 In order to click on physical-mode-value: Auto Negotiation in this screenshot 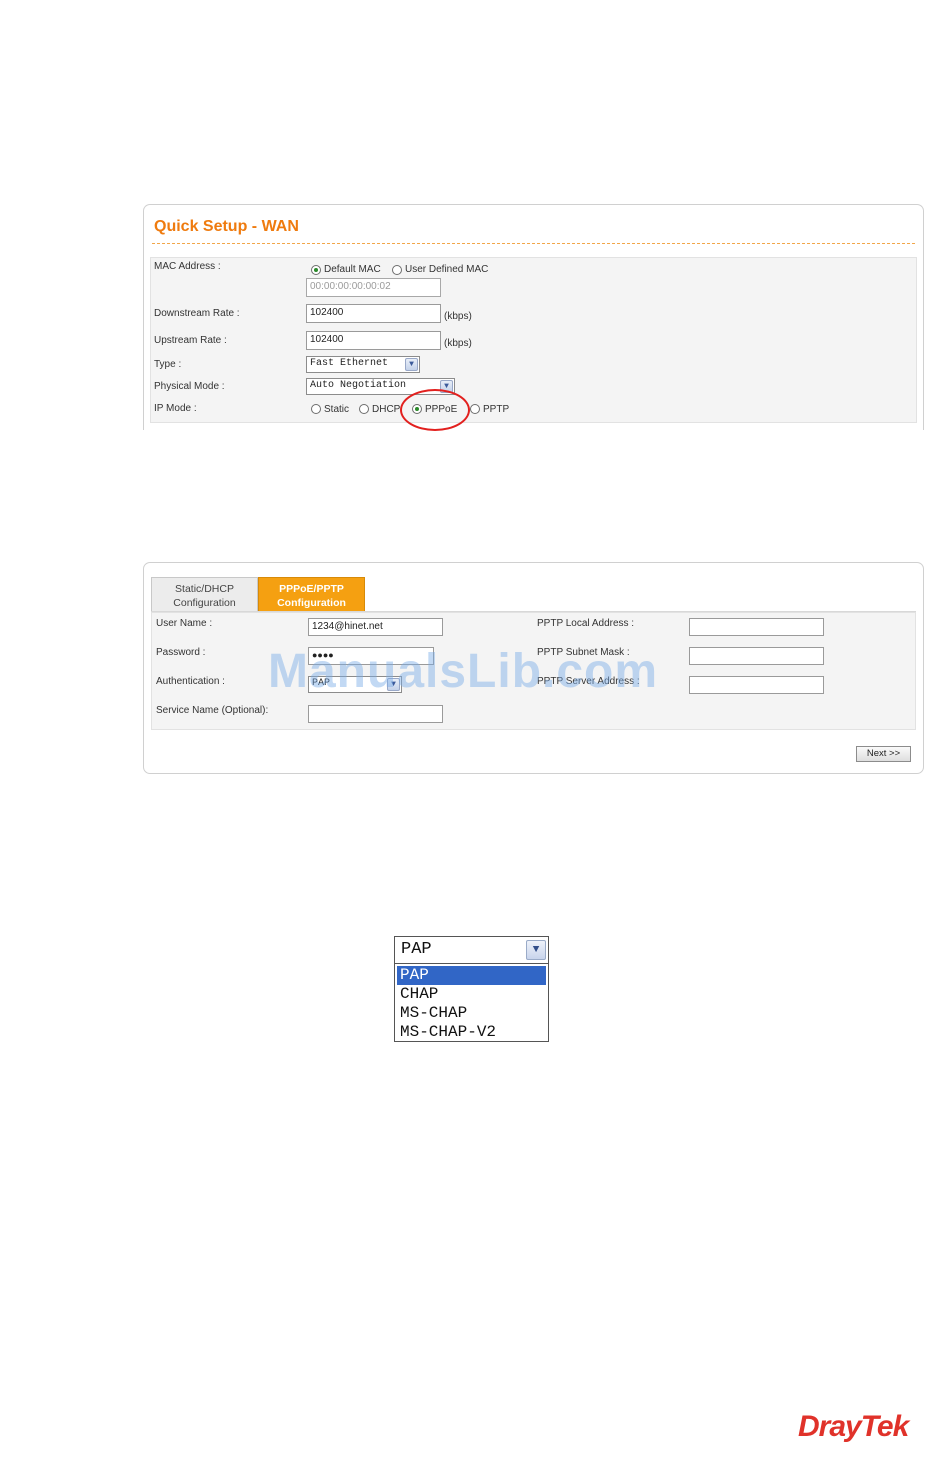, I will do `click(358, 385)`.